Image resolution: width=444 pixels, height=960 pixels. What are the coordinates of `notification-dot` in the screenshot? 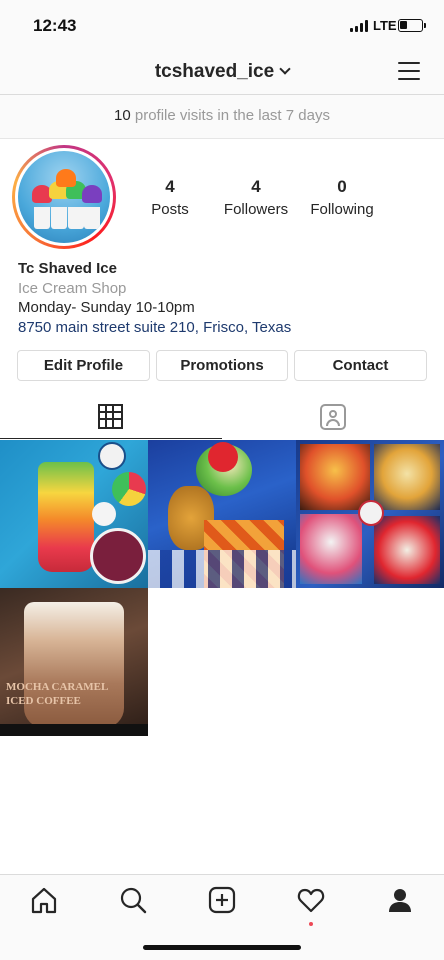 It's located at (311, 924).